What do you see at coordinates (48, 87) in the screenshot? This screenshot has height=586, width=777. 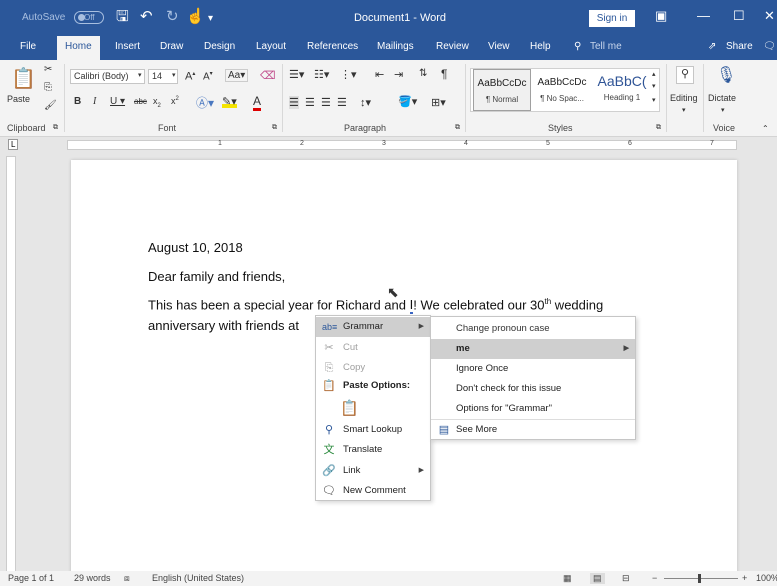 I see `copy-icon: ⎘` at bounding box center [48, 87].